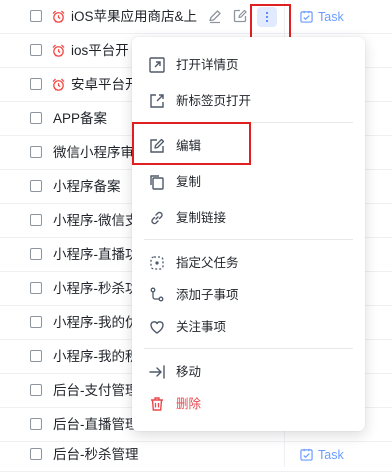 The height and width of the screenshot is (472, 392). I want to click on link-icon, so click(157, 218).